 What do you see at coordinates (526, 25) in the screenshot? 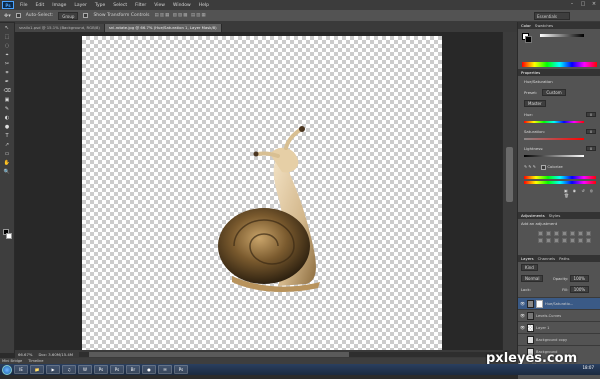
I see `tab-color: Color` at bounding box center [526, 25].